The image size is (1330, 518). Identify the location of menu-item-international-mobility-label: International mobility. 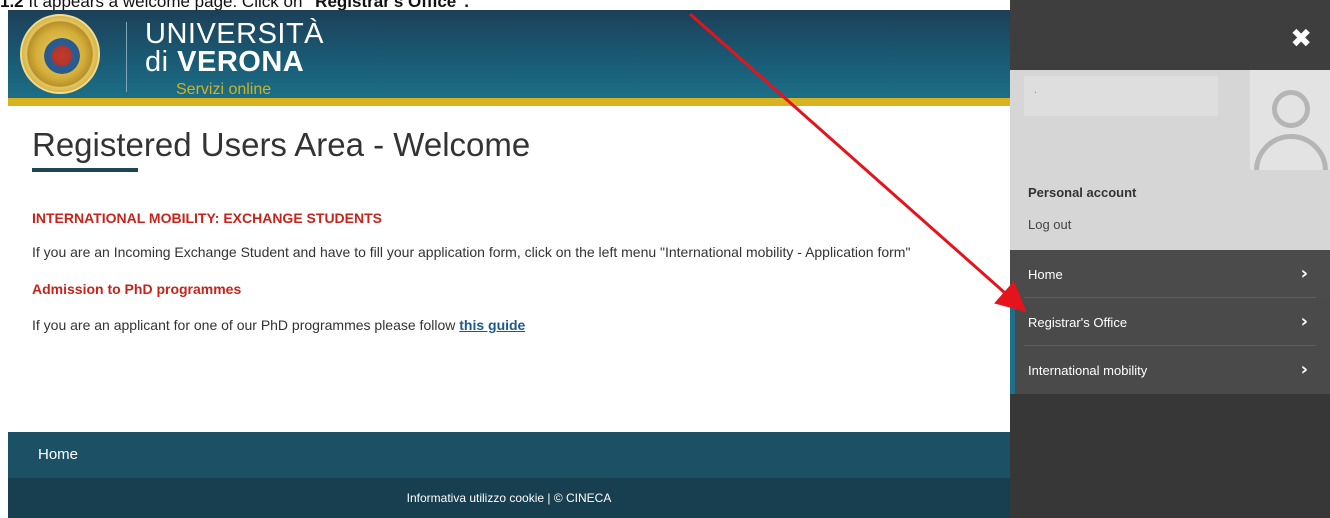
(1088, 370).